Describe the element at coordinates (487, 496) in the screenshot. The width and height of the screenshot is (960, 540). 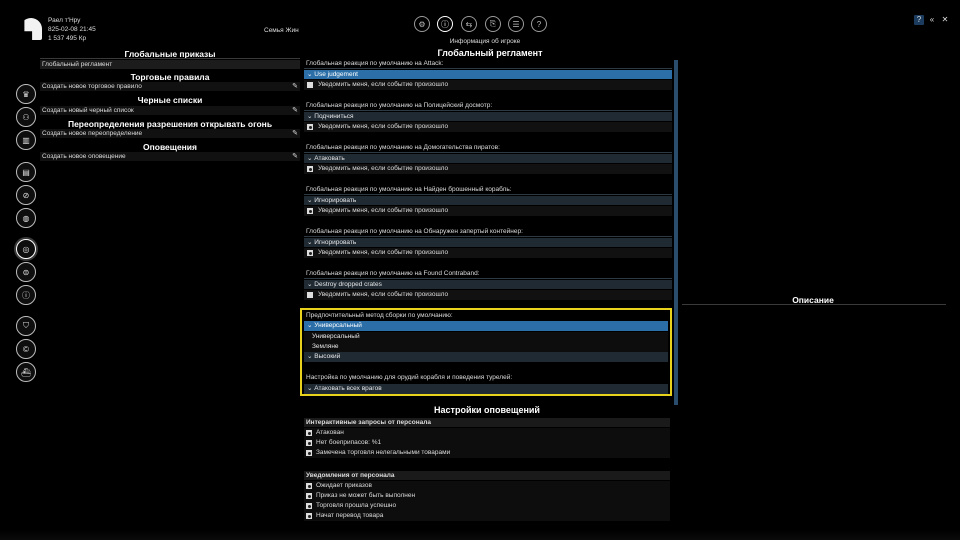
I see `notification-row: Приказ не может быть выполнен` at that location.